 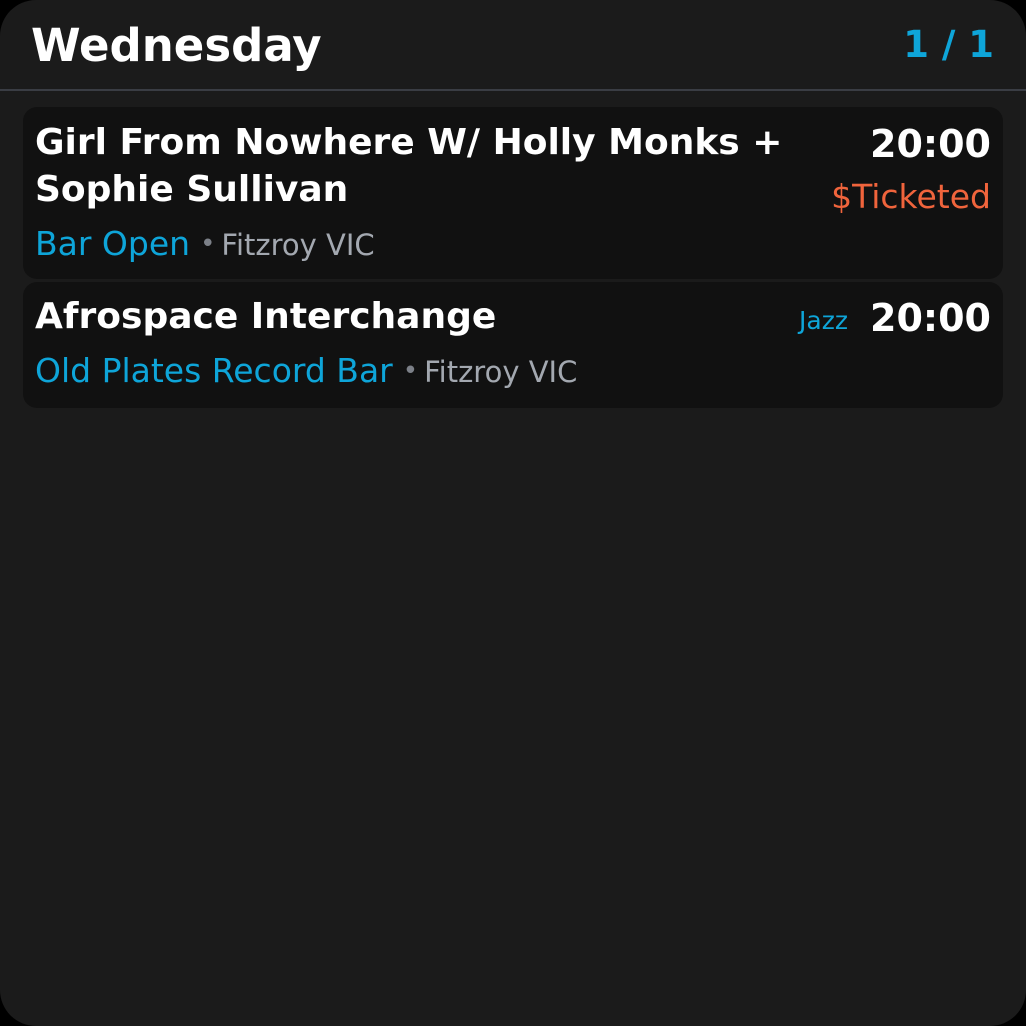 I want to click on venue-line: Bar Open • Fitzroy VIC, so click(x=205, y=244).